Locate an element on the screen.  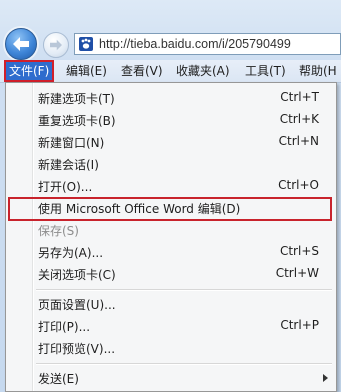
back-button is located at coordinates (21, 44).